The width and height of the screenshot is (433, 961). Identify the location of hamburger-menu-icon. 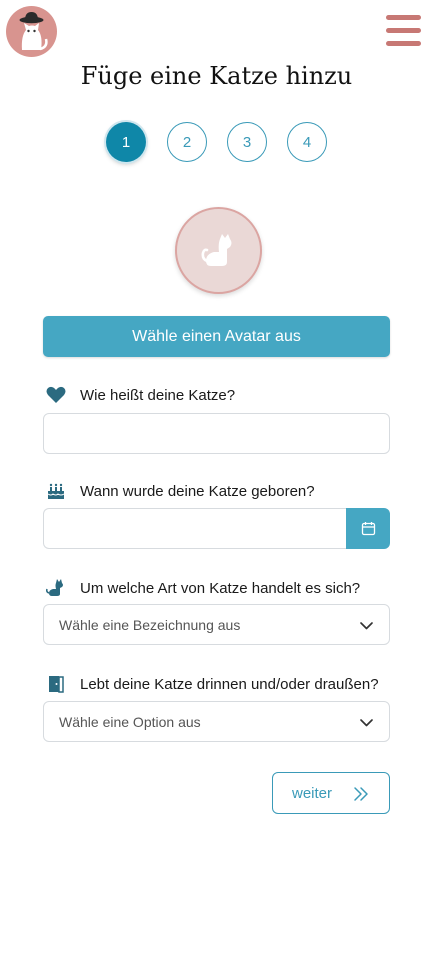
(403, 31).